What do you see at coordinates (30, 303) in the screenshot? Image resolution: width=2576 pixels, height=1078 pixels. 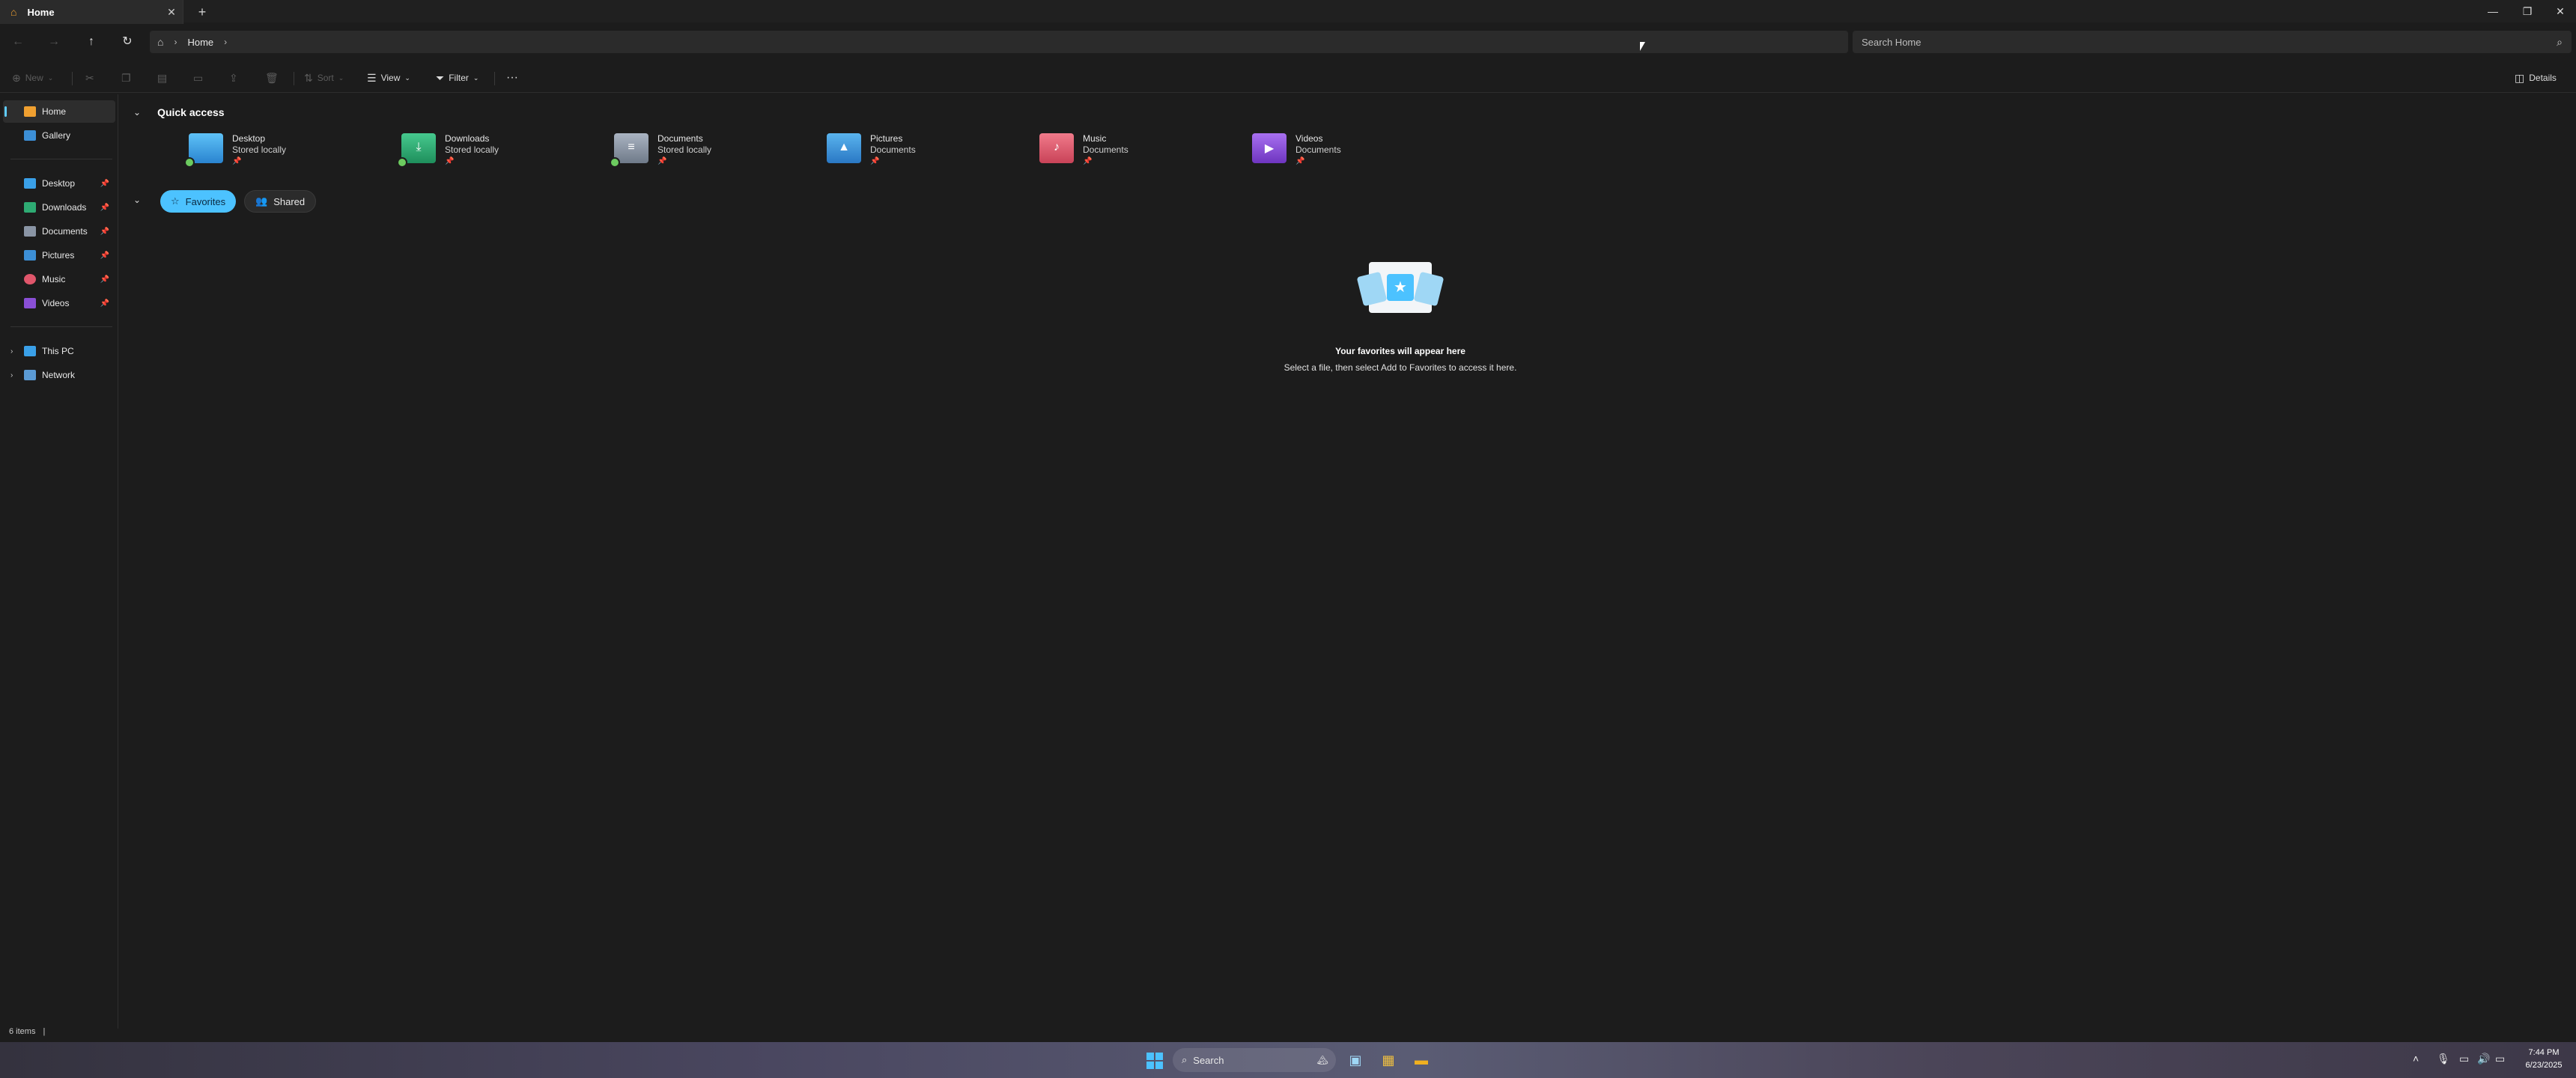 I see `videos-icon` at bounding box center [30, 303].